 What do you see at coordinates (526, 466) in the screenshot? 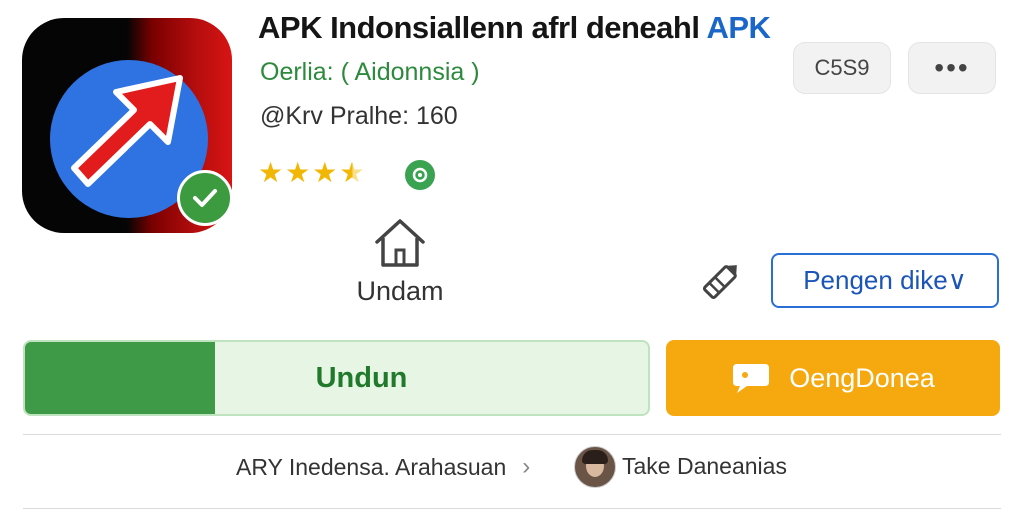
I see `chevron-right-icon: ›` at bounding box center [526, 466].